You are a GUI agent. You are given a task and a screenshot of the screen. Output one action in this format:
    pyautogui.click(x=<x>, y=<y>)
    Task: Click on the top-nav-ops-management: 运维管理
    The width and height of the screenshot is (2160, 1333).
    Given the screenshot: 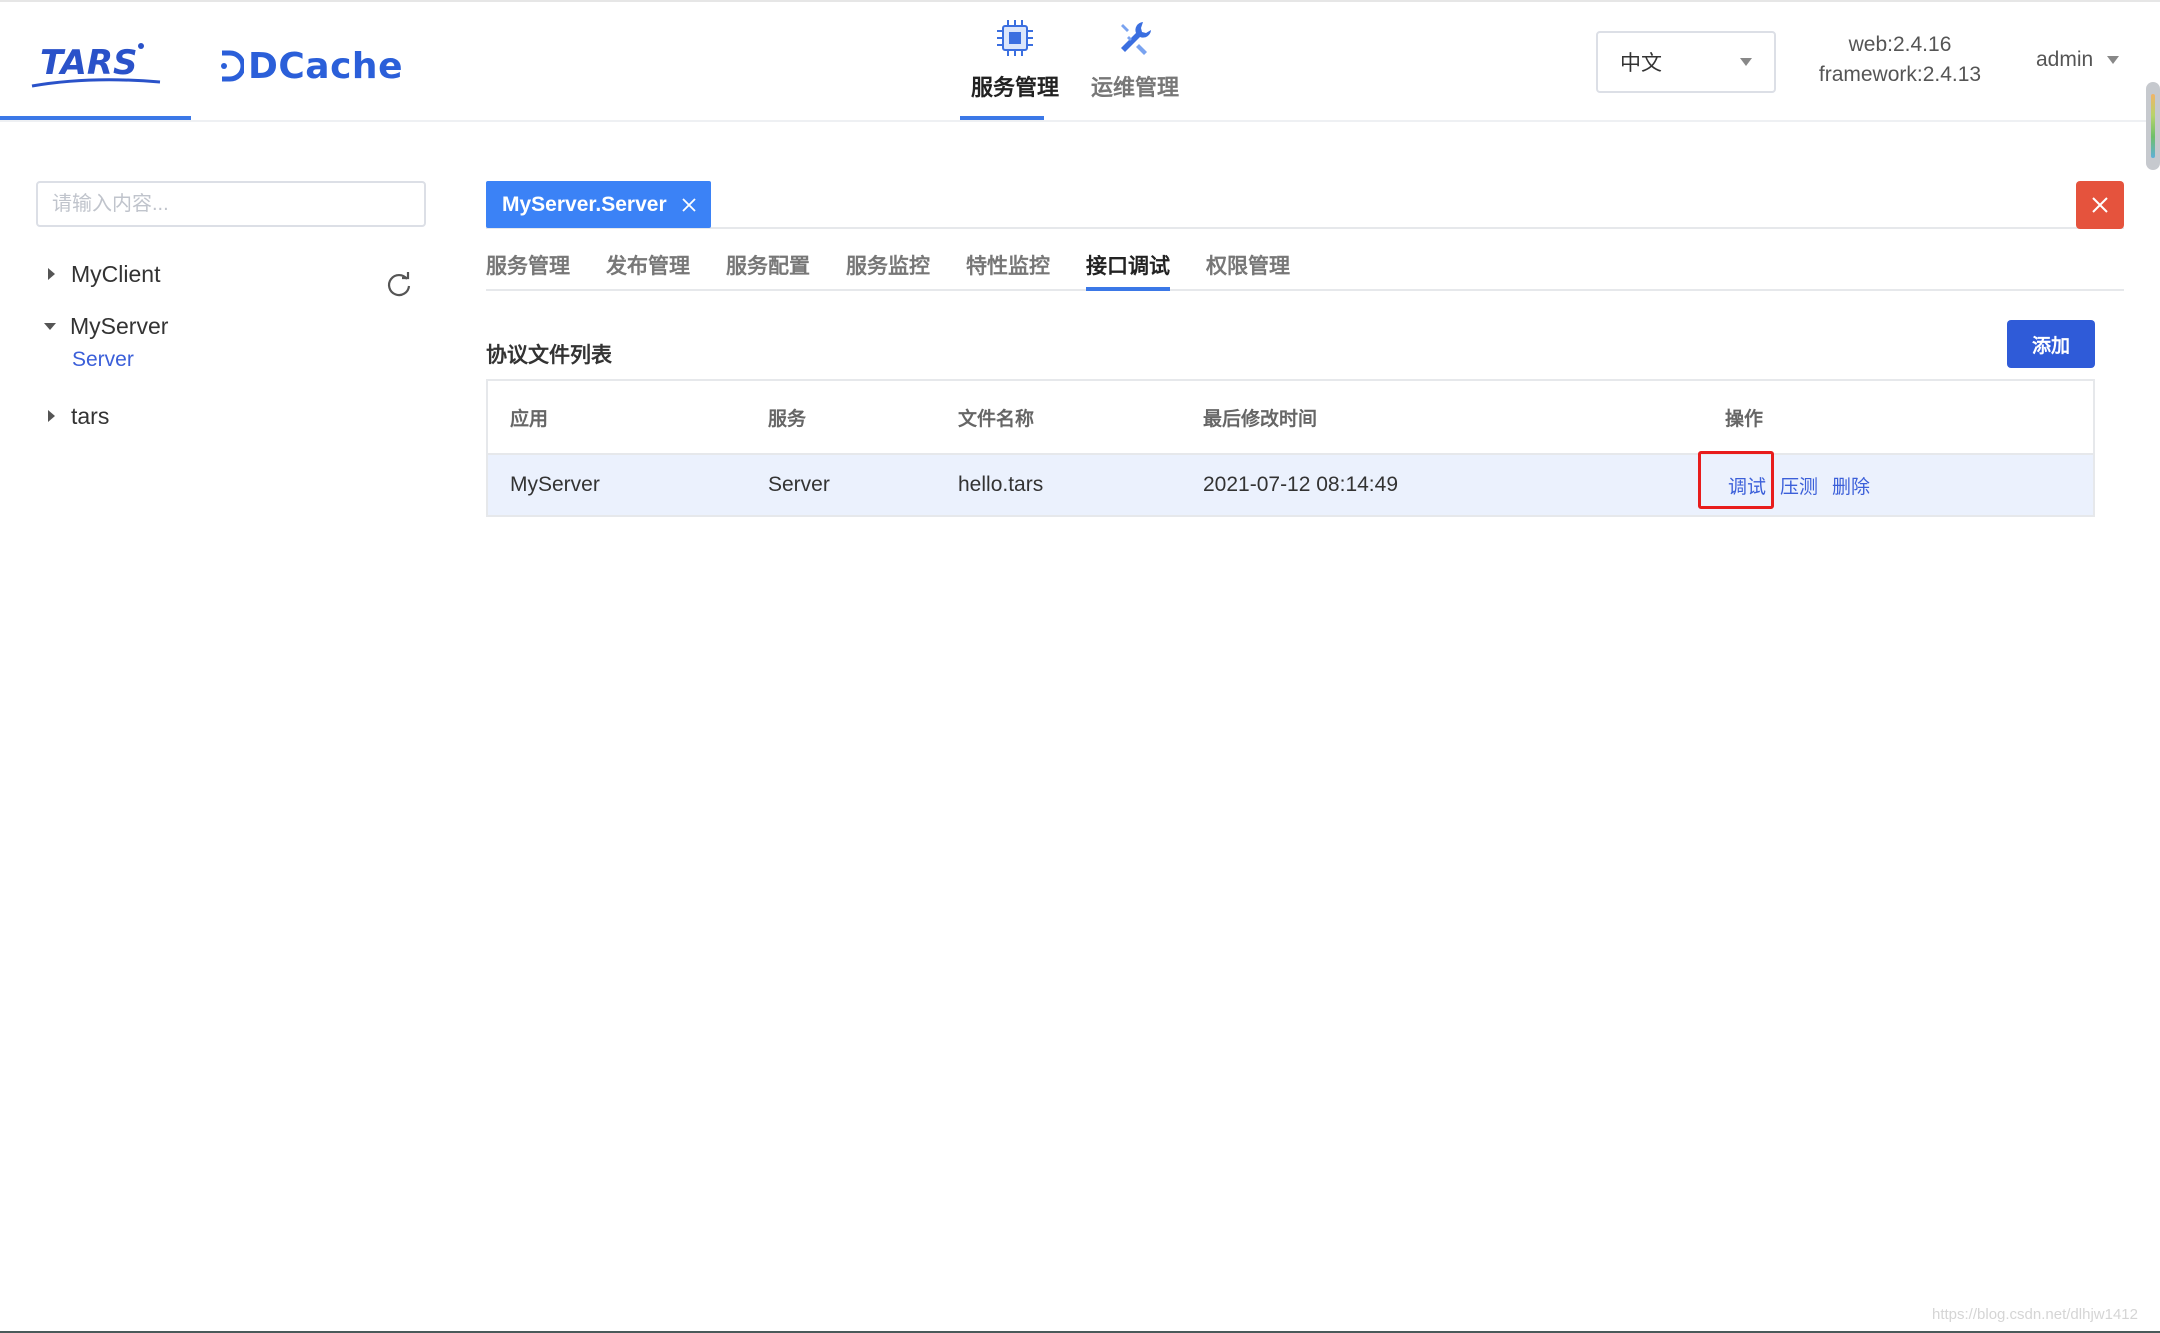 What is the action you would take?
    pyautogui.click(x=1135, y=69)
    